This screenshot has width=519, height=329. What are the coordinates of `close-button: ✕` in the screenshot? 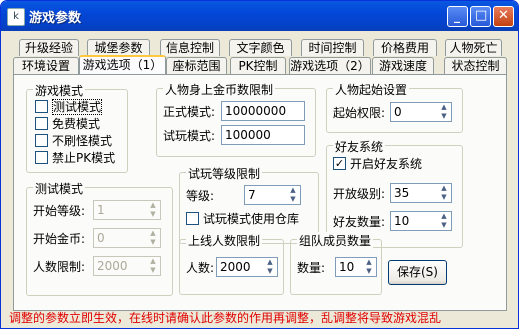 It's located at (503, 16).